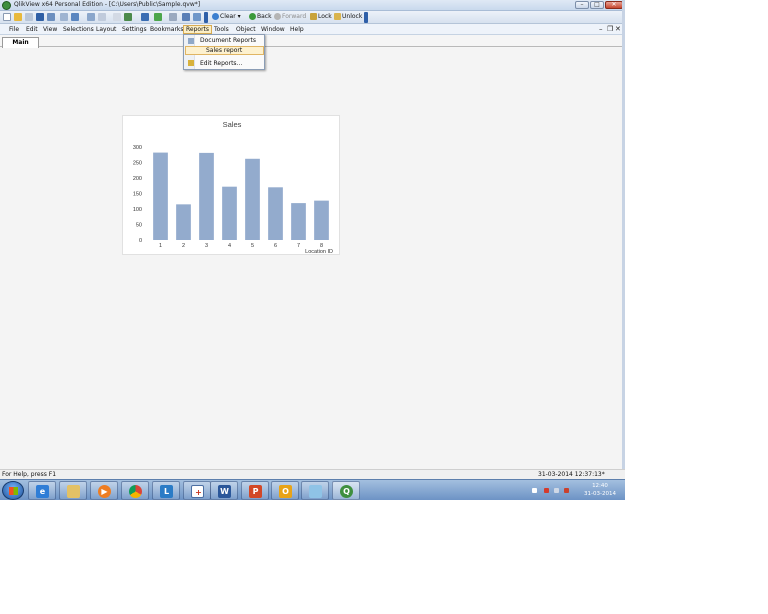 The height and width of the screenshot is (614, 768). Describe the element at coordinates (51, 17) in the screenshot. I see `print-icon` at that location.